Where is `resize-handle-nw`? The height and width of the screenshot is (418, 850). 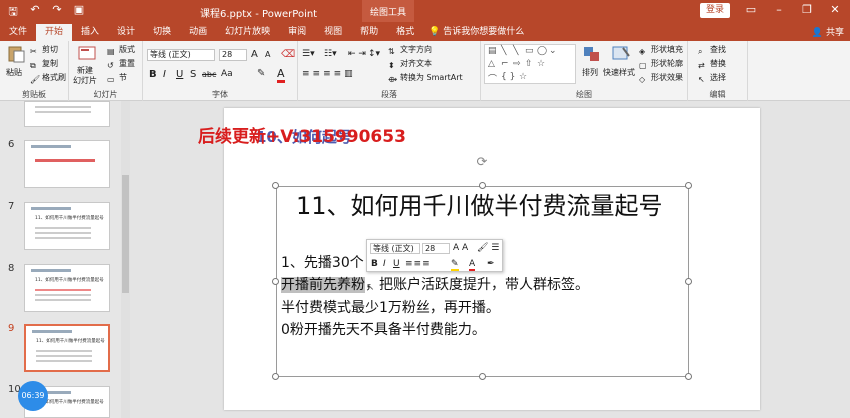
resize-handle-nw is located at coordinates (275, 185).